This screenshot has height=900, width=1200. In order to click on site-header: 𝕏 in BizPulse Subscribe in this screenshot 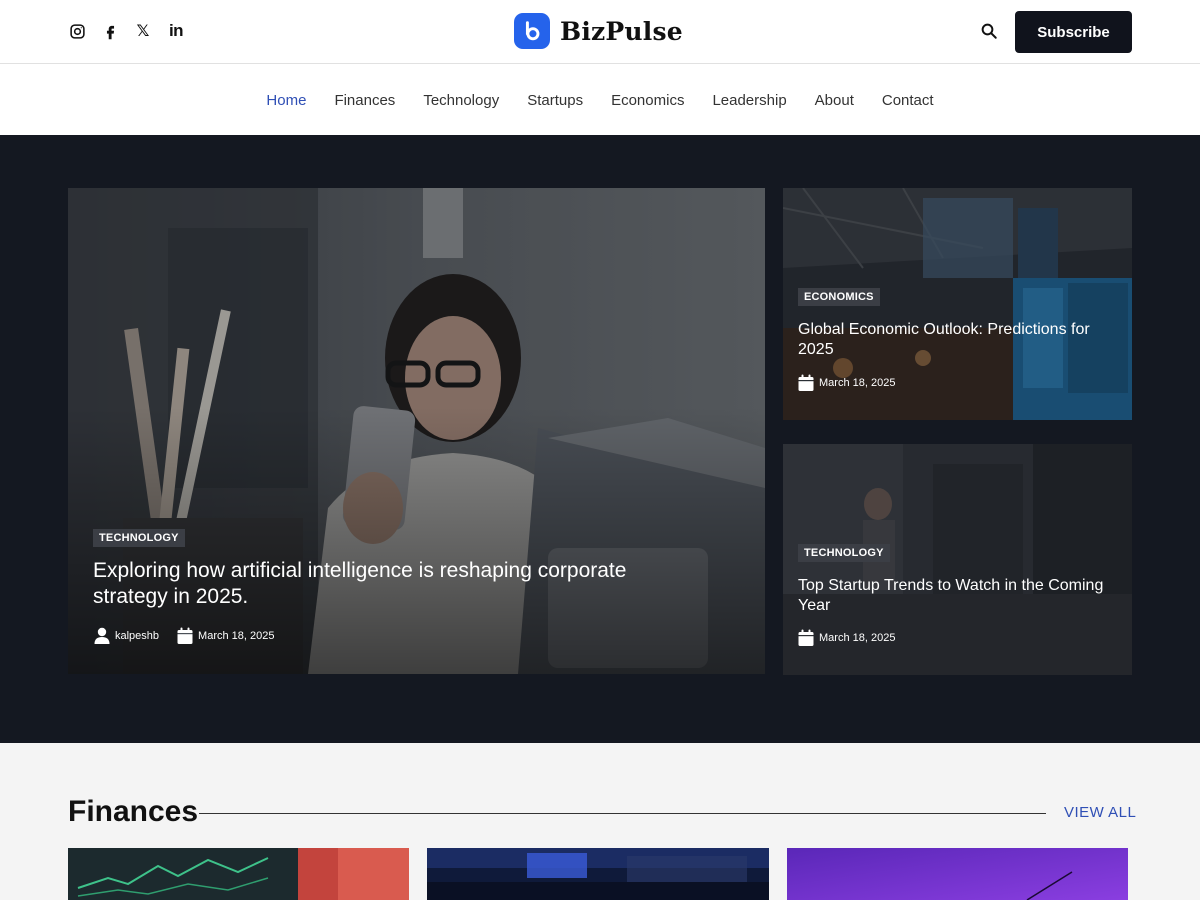, I will do `click(600, 32)`.